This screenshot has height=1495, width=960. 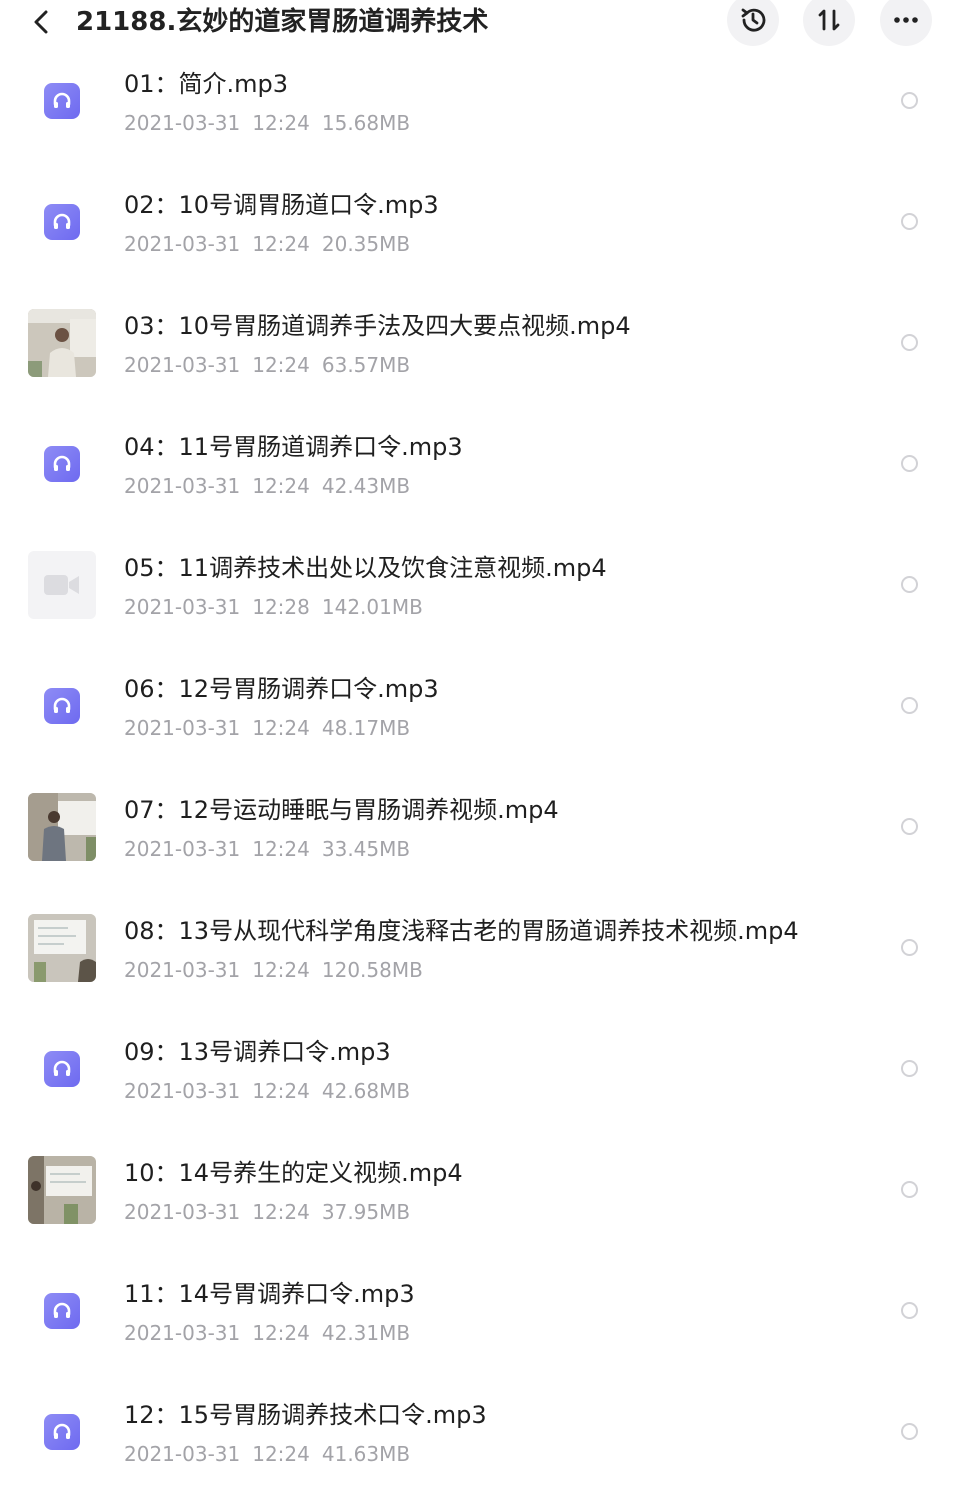 I want to click on file-time: 12:28, so click(x=281, y=607).